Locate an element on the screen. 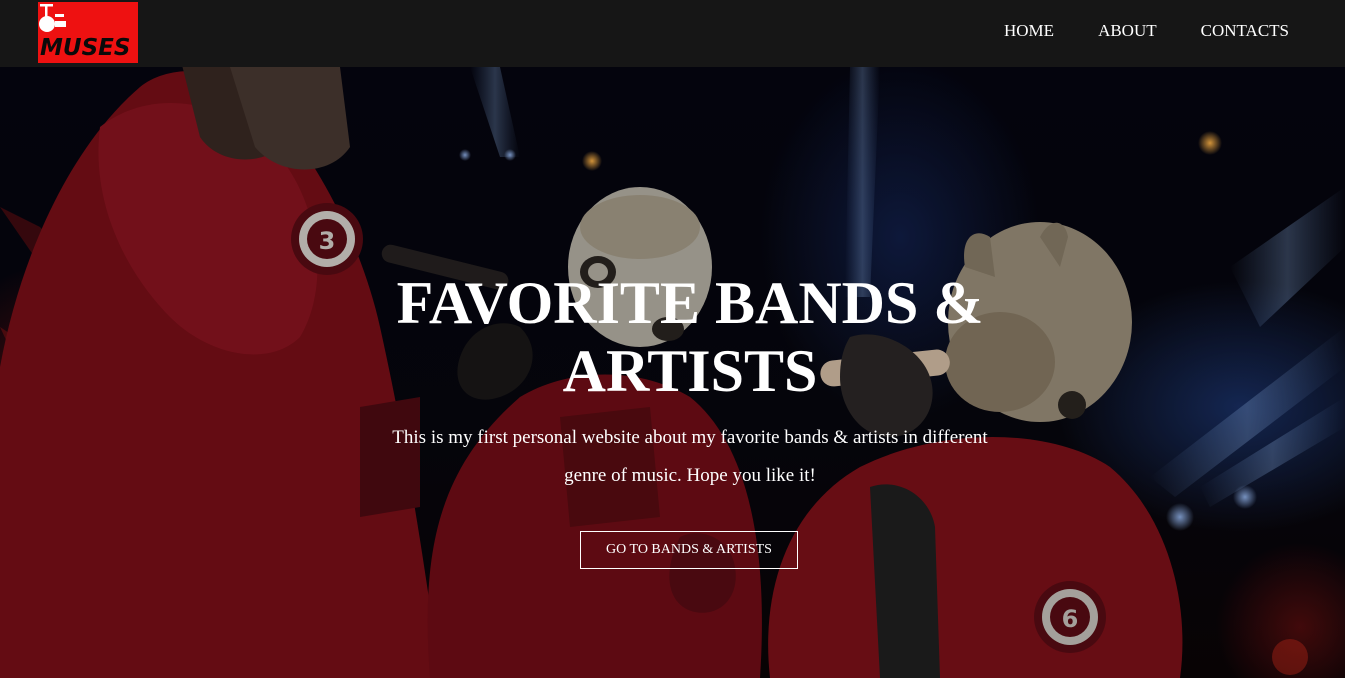 The width and height of the screenshot is (1345, 678). nav-about-link: ABOUT is located at coordinates (1127, 31).